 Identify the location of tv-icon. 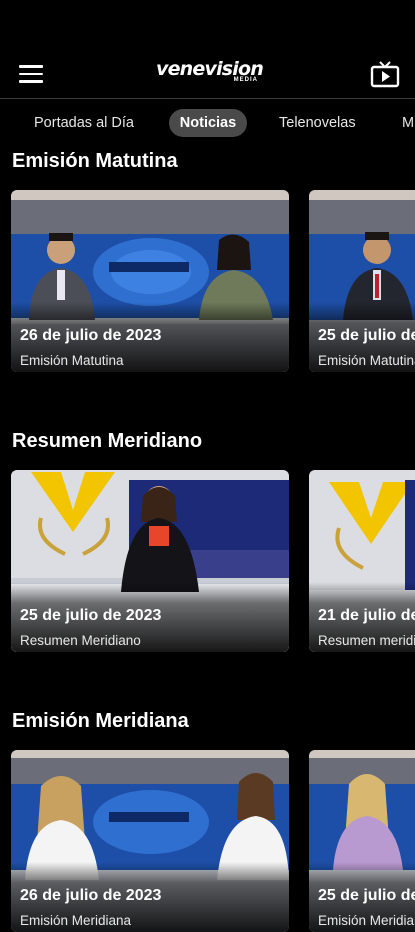
(385, 74).